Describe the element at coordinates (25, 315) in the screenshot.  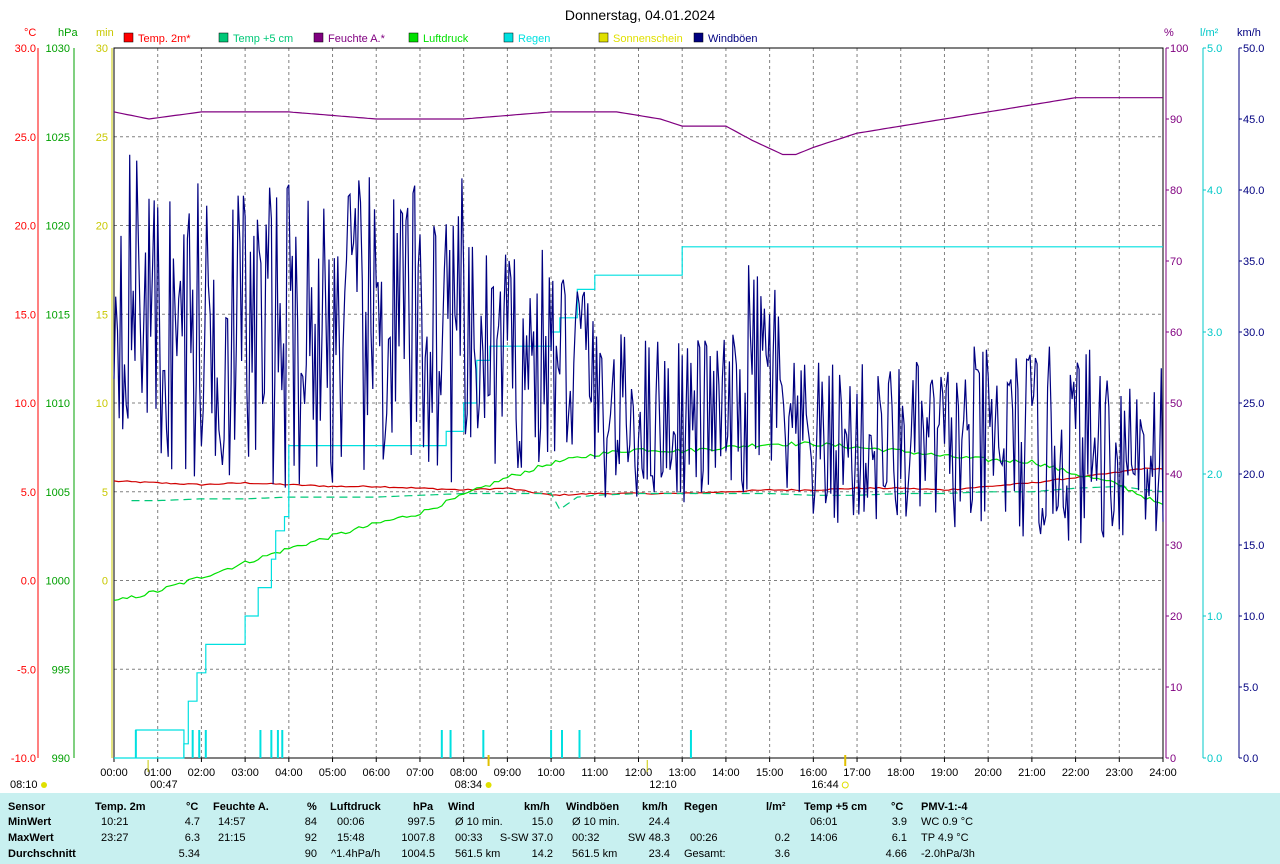
I see `temp-tick-label: 15.0` at that location.